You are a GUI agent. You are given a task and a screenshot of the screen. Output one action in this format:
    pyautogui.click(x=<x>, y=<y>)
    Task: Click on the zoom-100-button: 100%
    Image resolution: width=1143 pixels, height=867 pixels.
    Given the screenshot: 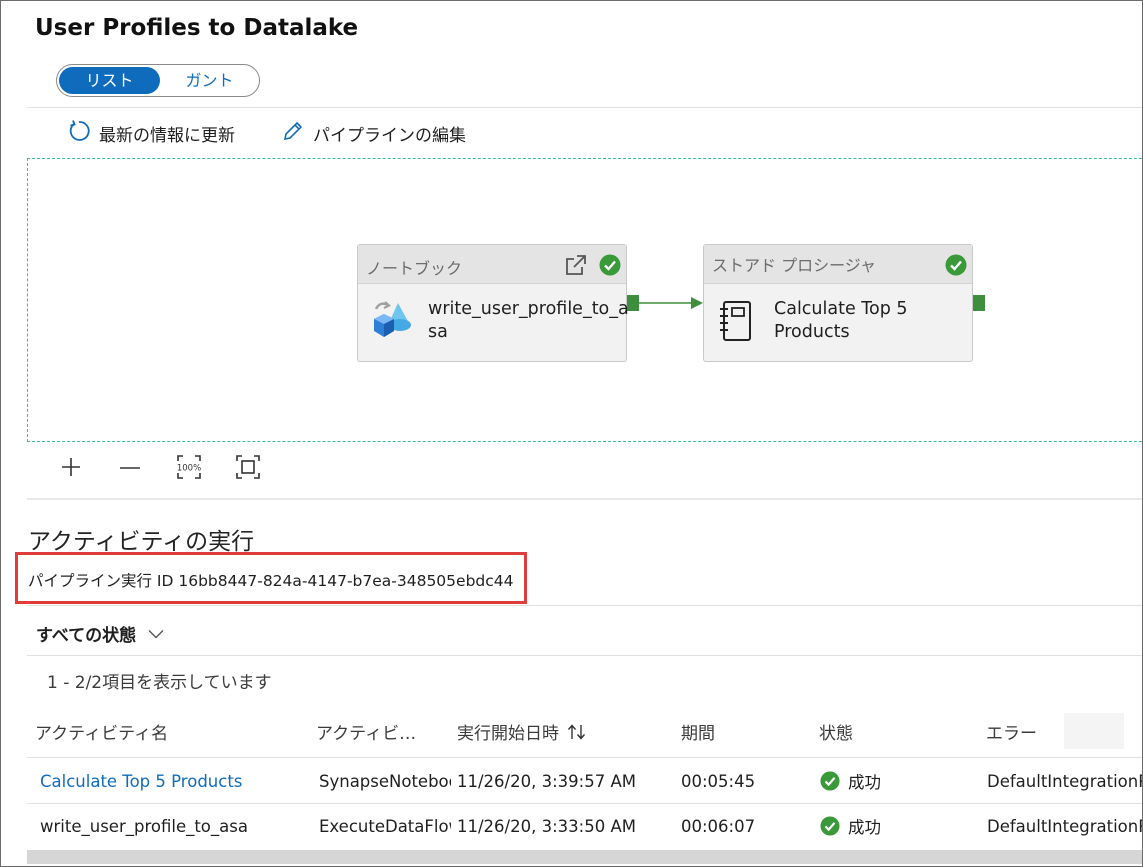 What is the action you would take?
    pyautogui.click(x=189, y=467)
    